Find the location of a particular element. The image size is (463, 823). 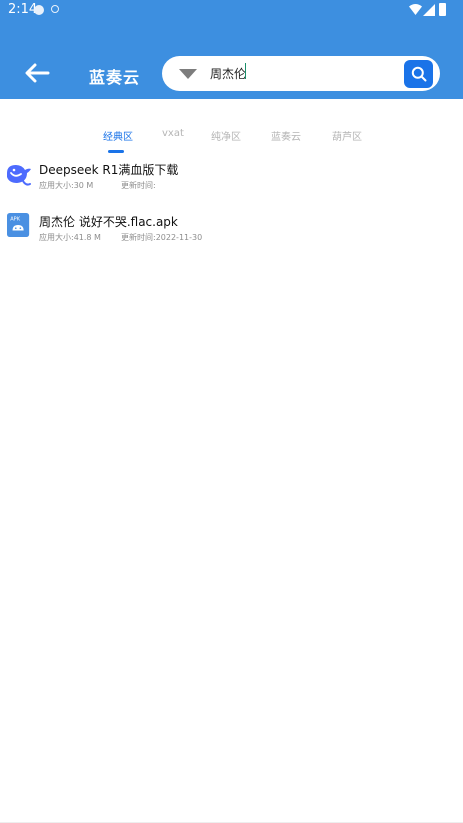

item-update-time: 更新时间: is located at coordinates (138, 185).